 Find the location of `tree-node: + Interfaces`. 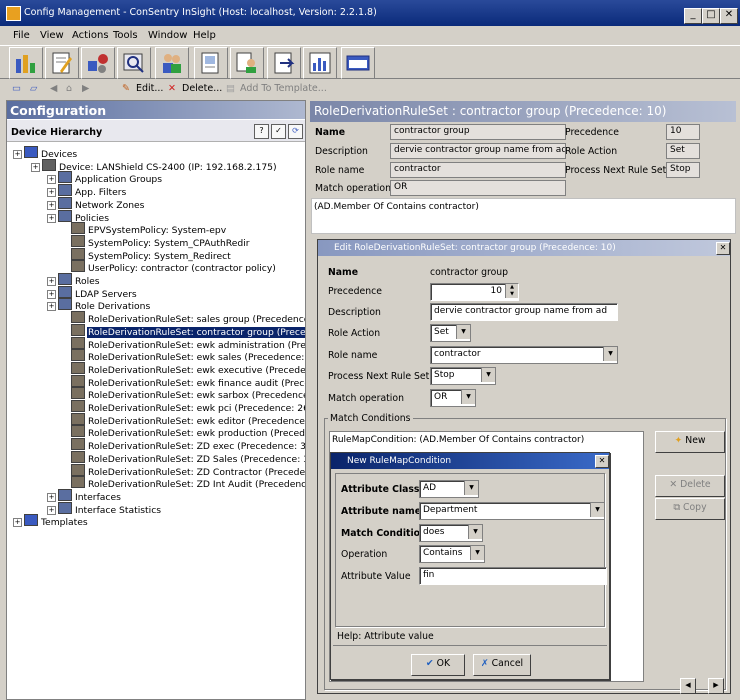

tree-node: + Interfaces is located at coordinates (84, 495).